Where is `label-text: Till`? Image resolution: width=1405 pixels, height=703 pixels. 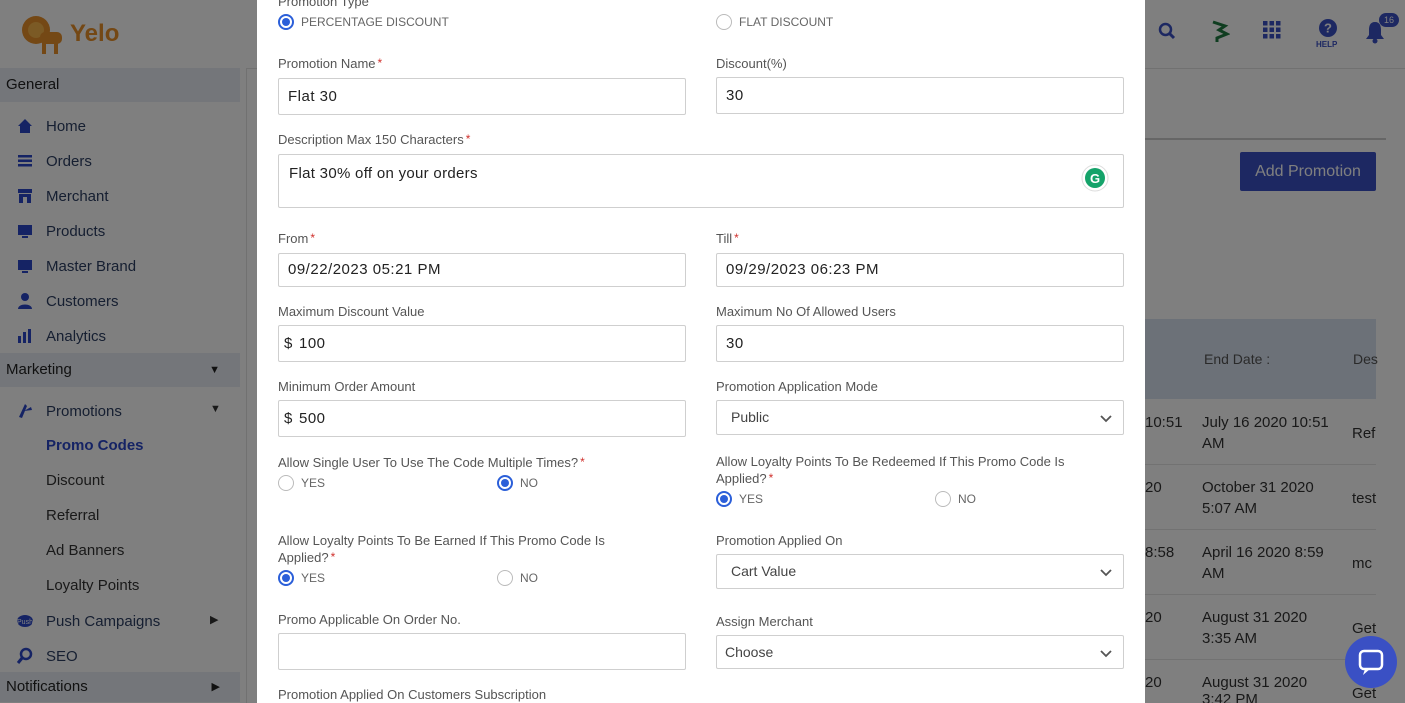
label-text: Till is located at coordinates (724, 238).